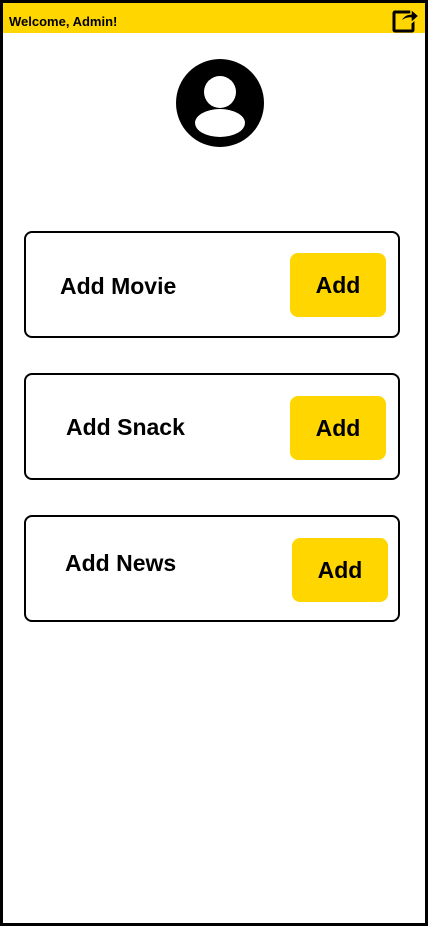 This screenshot has height=926, width=428. Describe the element at coordinates (212, 284) in the screenshot. I see `add-movie-card: Add Movie Add` at that location.